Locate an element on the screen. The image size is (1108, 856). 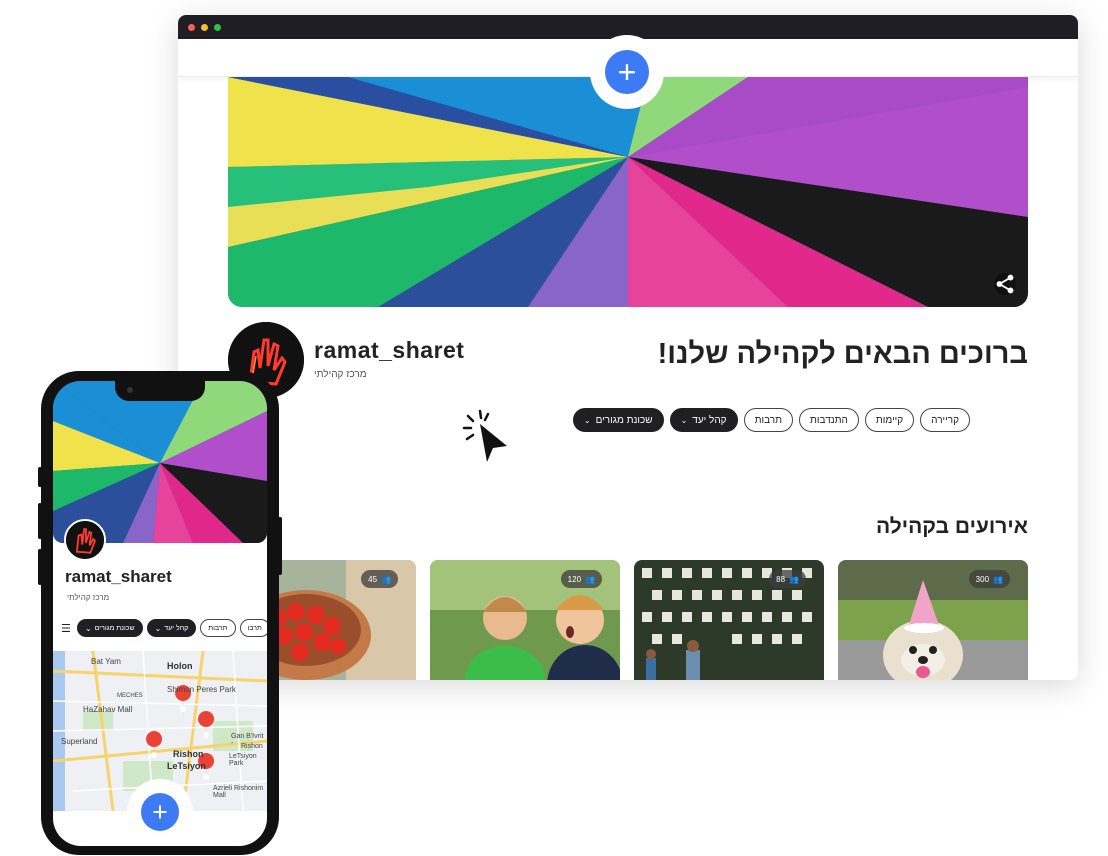
chip-sustainability: קיימות is located at coordinates (889, 420).